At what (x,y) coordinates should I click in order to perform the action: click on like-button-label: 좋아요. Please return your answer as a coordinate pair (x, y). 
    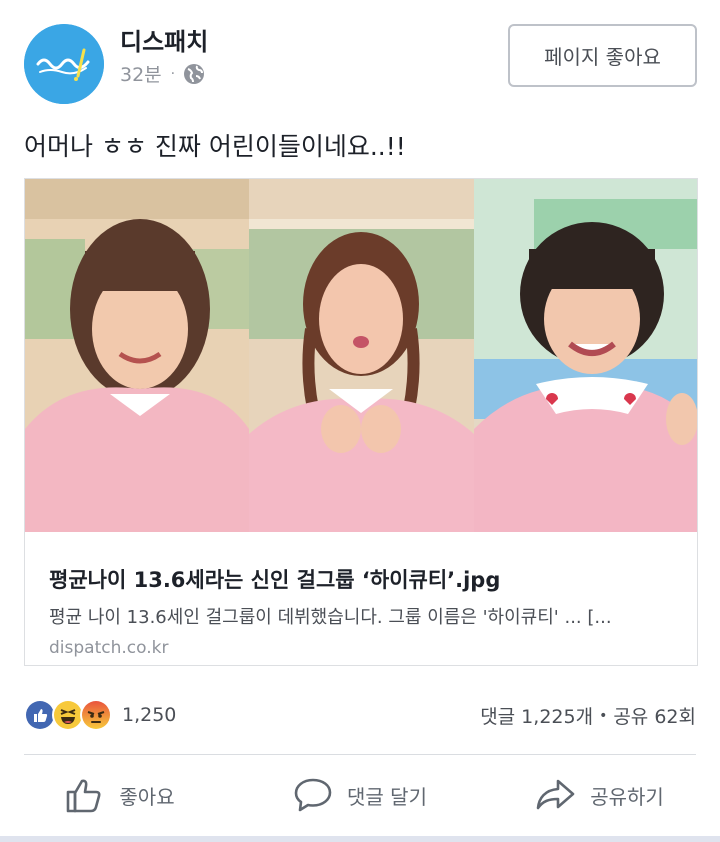
    Looking at the image, I should click on (147, 796).